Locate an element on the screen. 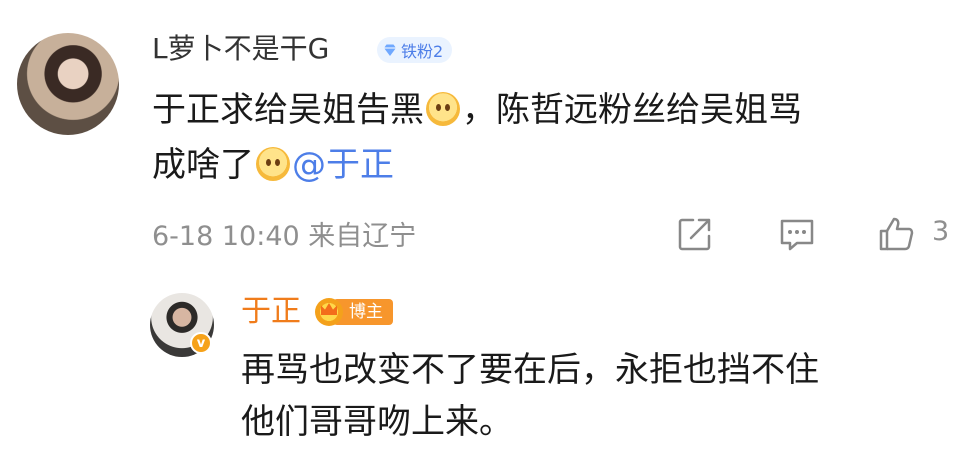  share-icon is located at coordinates (695, 234).